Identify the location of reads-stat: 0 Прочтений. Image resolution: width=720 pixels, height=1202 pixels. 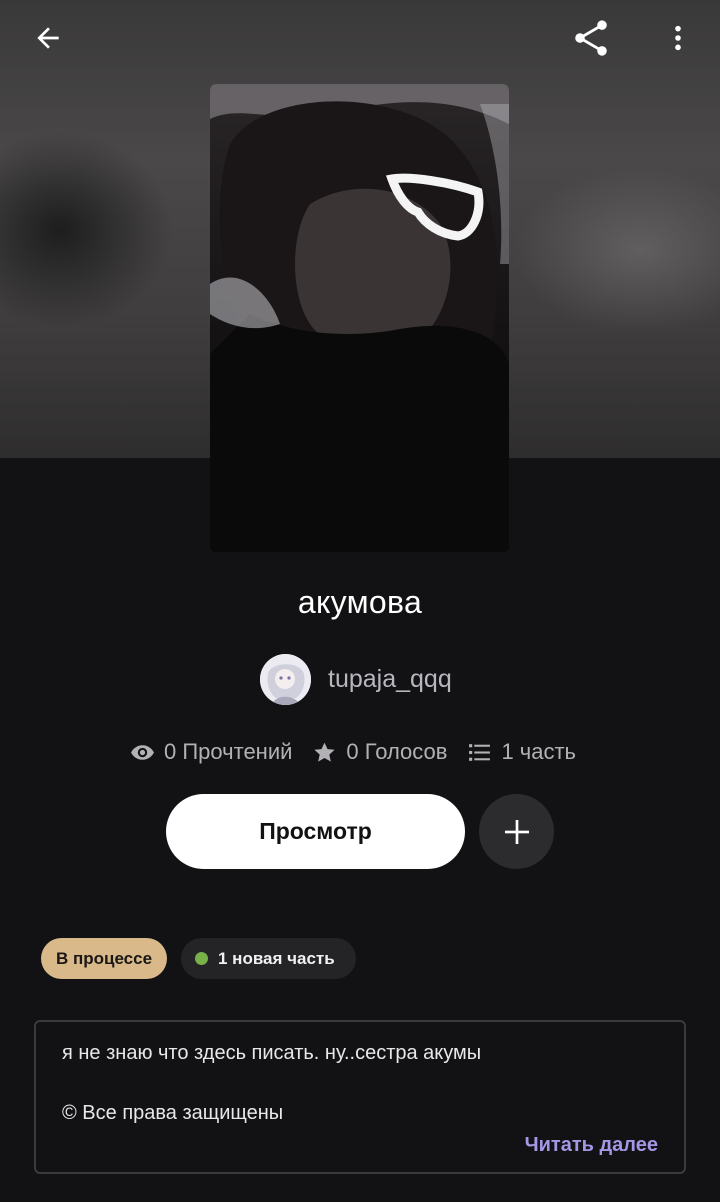
(211, 752).